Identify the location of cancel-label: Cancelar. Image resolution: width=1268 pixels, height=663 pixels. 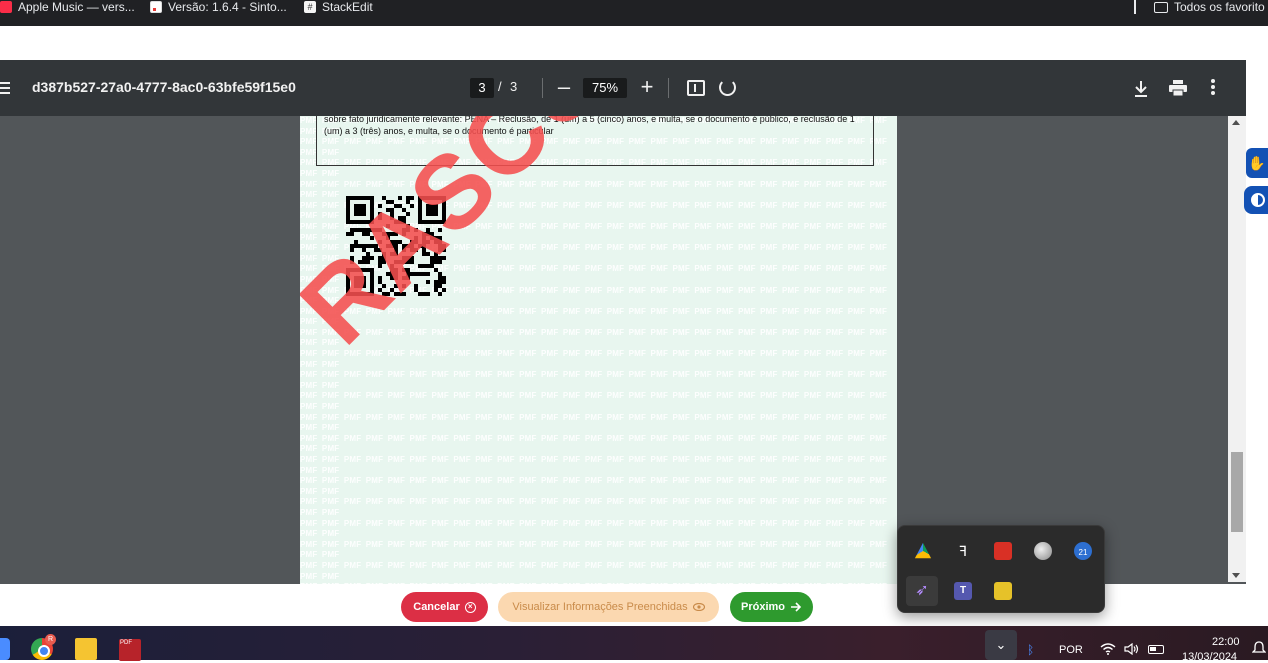
(436, 607).